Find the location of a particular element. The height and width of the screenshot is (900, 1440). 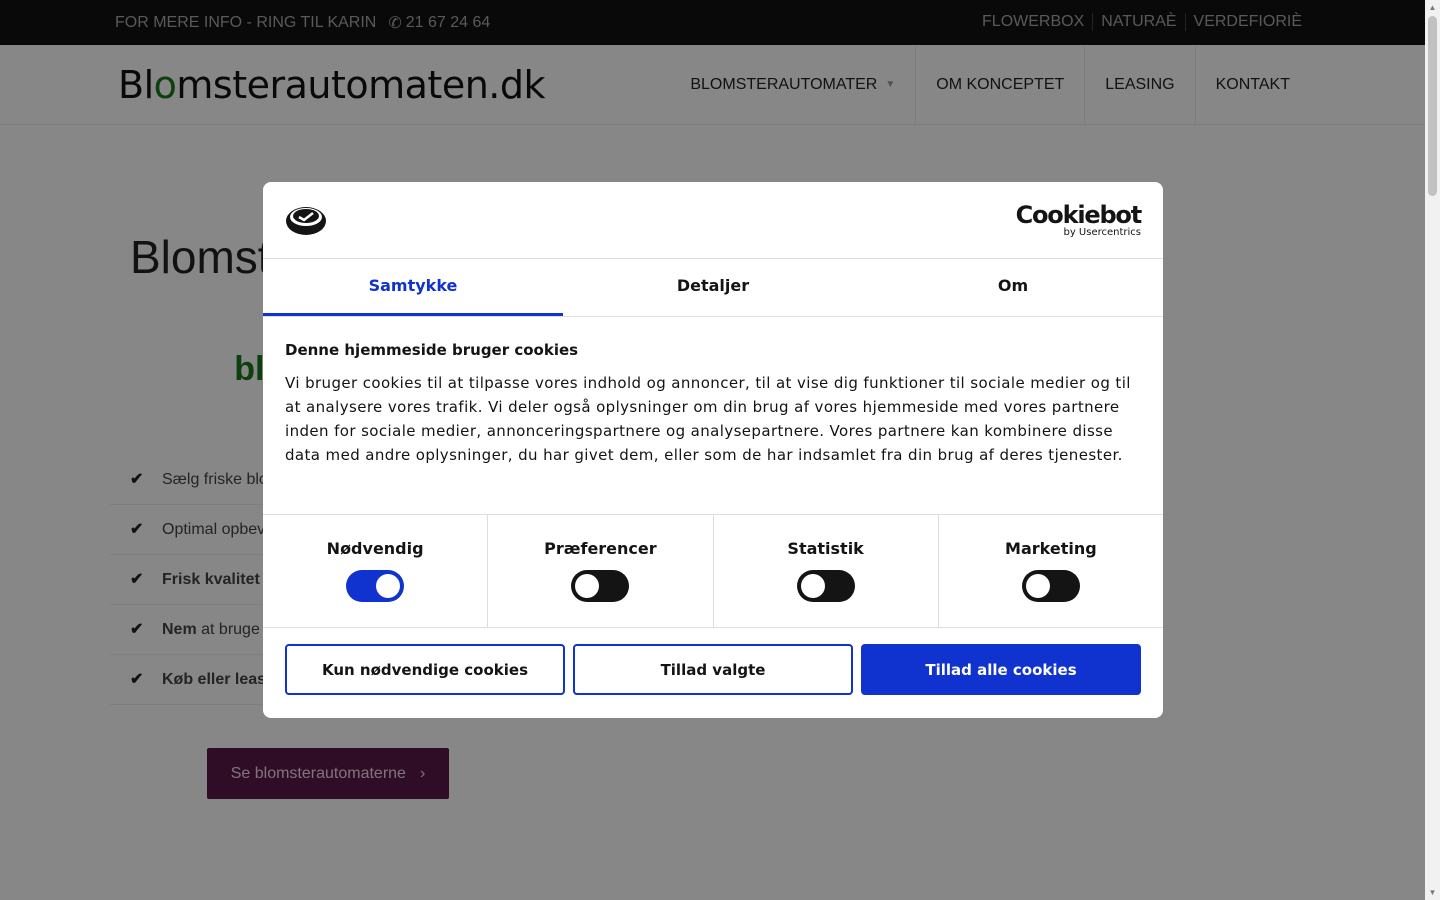

scroll-up-icon: ▲ is located at coordinates (1432, 7).